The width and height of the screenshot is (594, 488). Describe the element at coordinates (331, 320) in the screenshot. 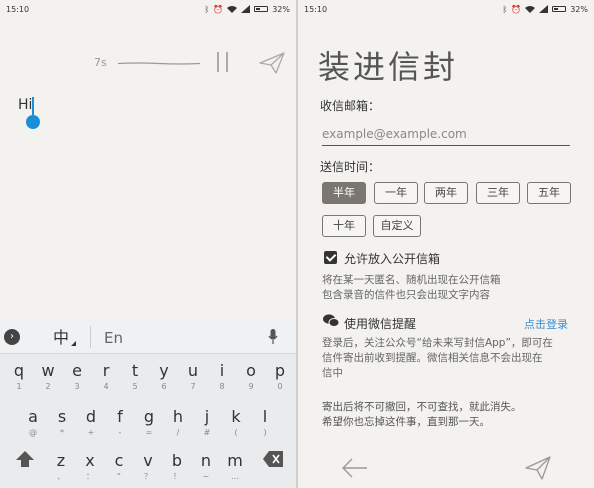

I see `wechat-icon` at that location.